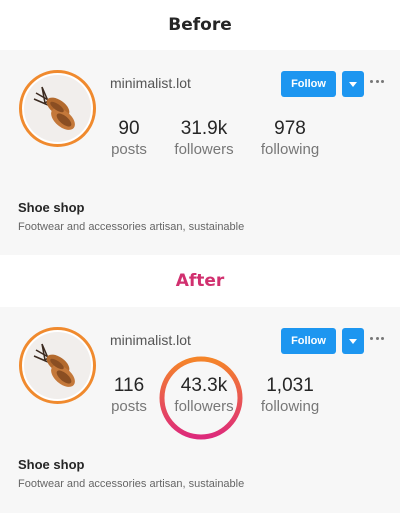 The height and width of the screenshot is (513, 400). I want to click on followers-count: 31.9k, so click(204, 128).